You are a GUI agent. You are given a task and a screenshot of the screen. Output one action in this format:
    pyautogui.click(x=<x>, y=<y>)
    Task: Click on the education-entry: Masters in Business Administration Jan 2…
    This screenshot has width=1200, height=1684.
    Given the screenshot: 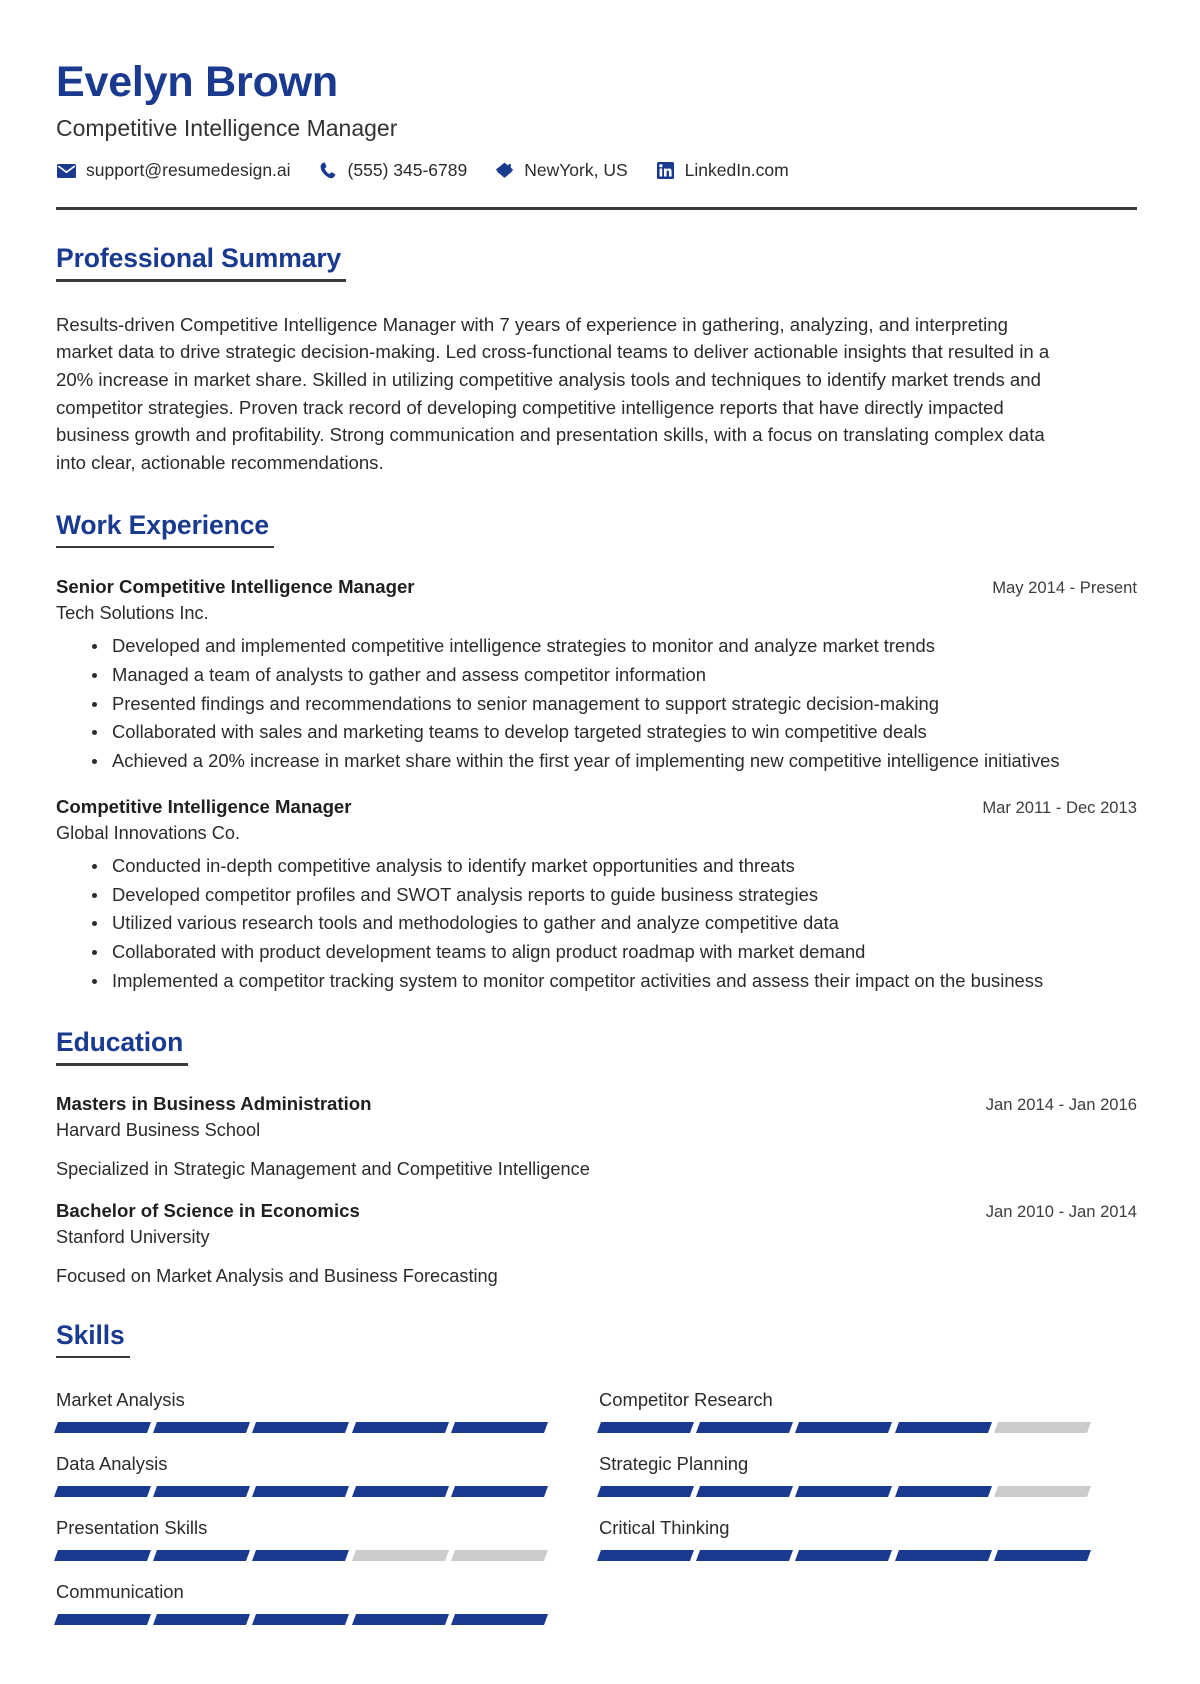 What is the action you would take?
    pyautogui.click(x=596, y=1136)
    